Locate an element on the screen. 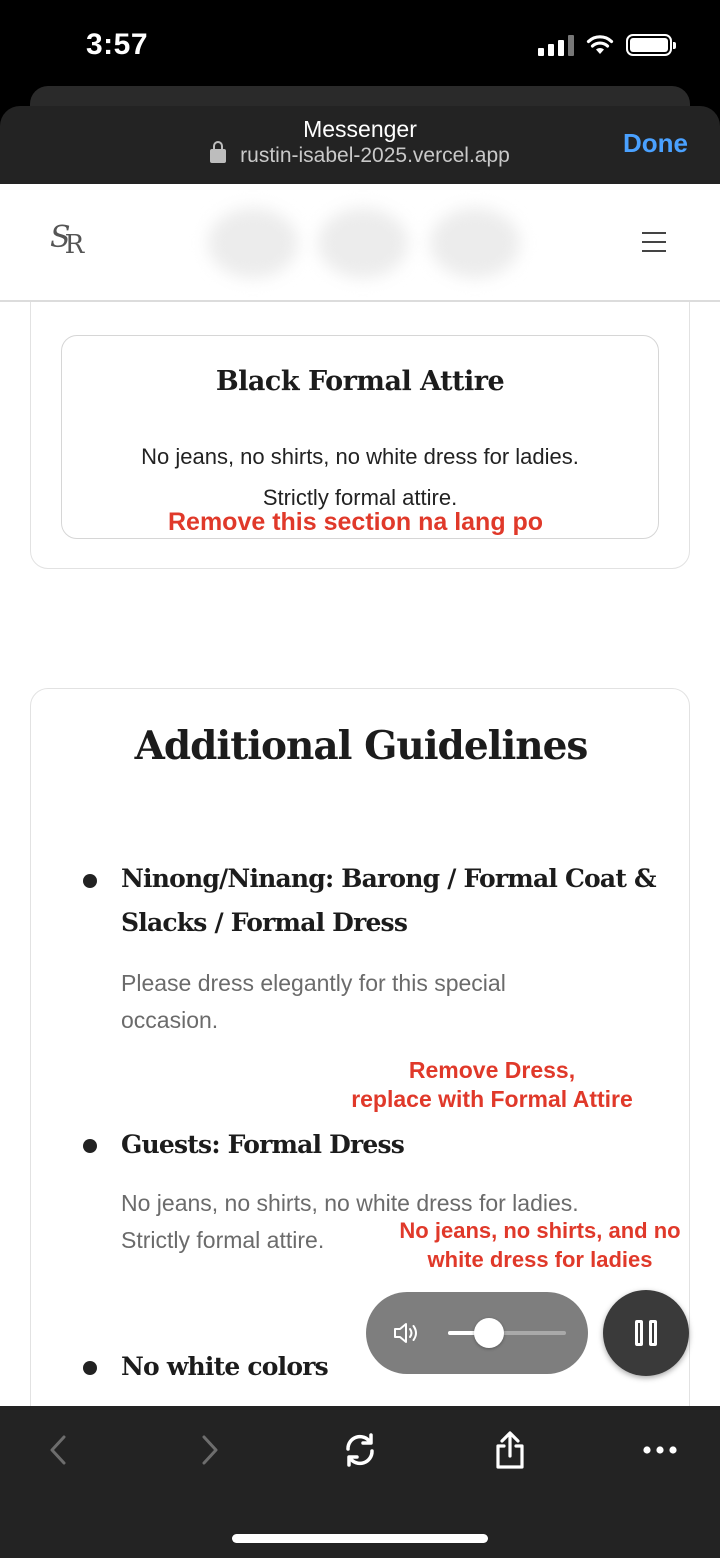  audio-volume-control is located at coordinates (477, 1333).